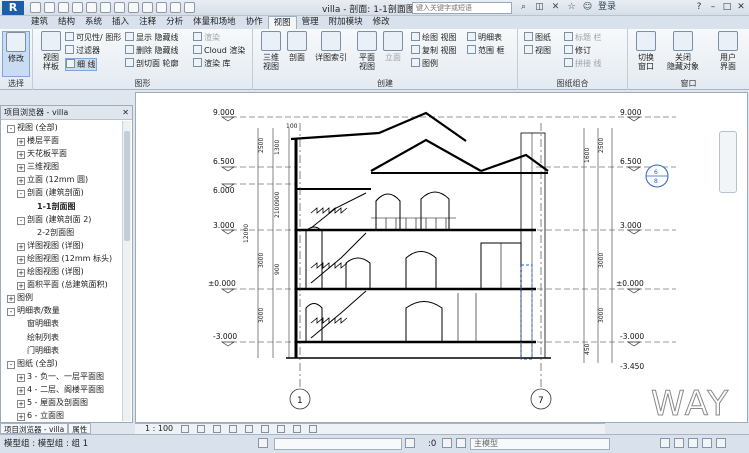 The image size is (749, 453). I want to click on minimize-icon: –, so click(713, 7).